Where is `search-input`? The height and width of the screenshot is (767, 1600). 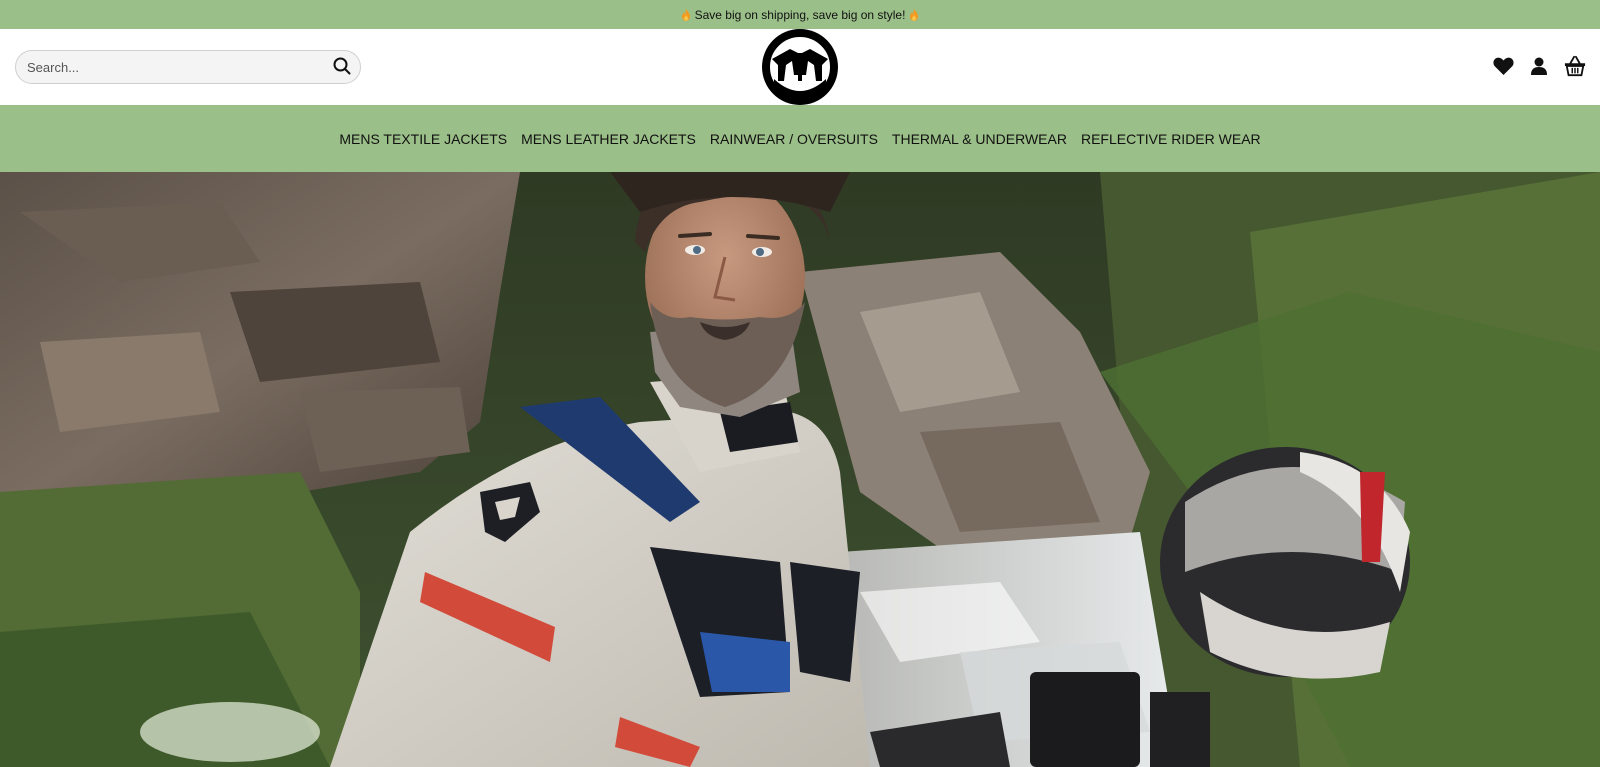
search-input is located at coordinates (170, 67).